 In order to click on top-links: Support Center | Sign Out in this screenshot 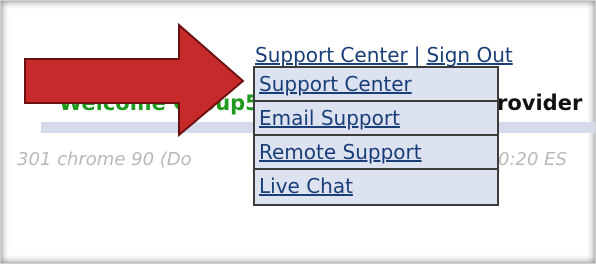, I will do `click(384, 55)`.